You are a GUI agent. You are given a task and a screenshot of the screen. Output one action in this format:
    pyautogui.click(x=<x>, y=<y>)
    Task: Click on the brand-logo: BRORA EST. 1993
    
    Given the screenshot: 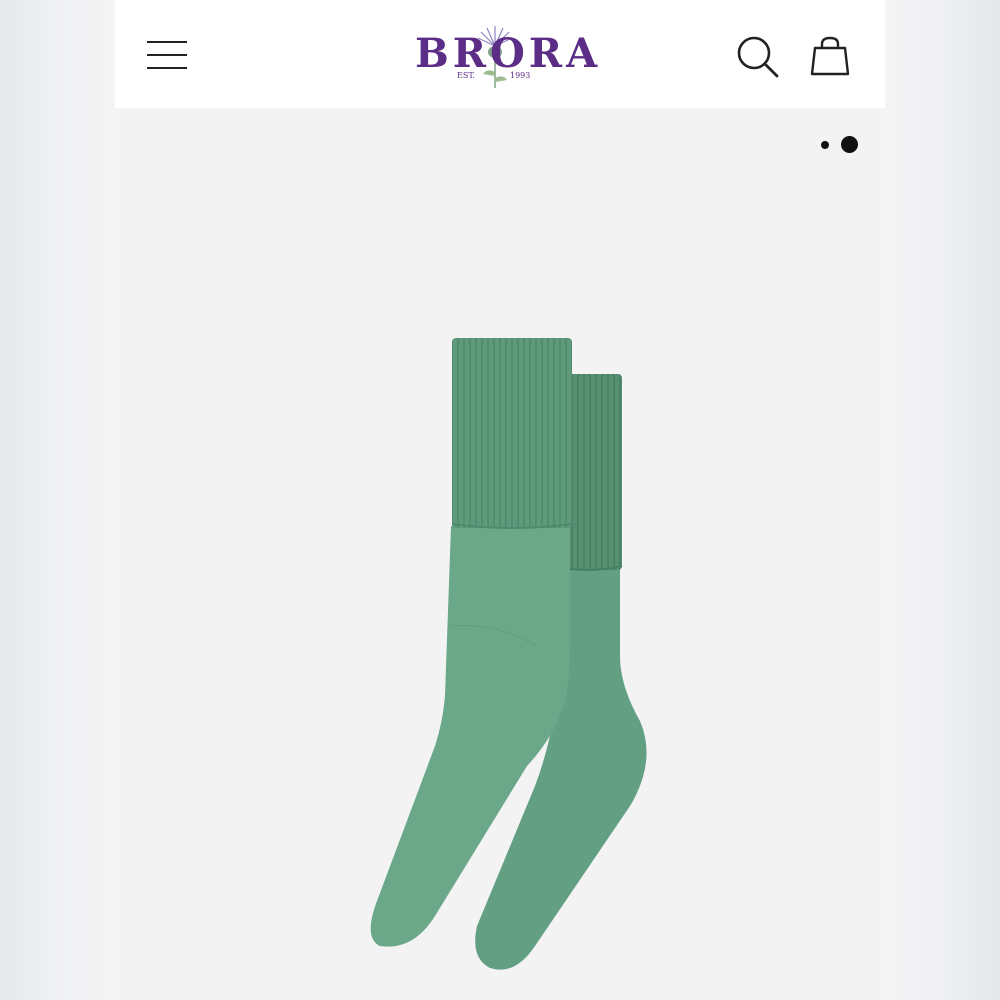 What is the action you would take?
    pyautogui.click(x=501, y=55)
    